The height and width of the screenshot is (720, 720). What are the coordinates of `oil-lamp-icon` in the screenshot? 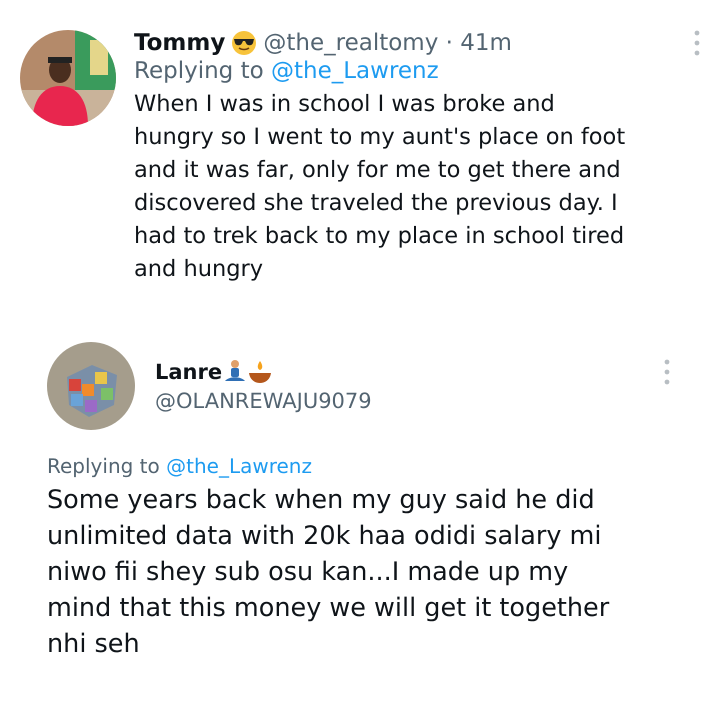 It's located at (260, 372).